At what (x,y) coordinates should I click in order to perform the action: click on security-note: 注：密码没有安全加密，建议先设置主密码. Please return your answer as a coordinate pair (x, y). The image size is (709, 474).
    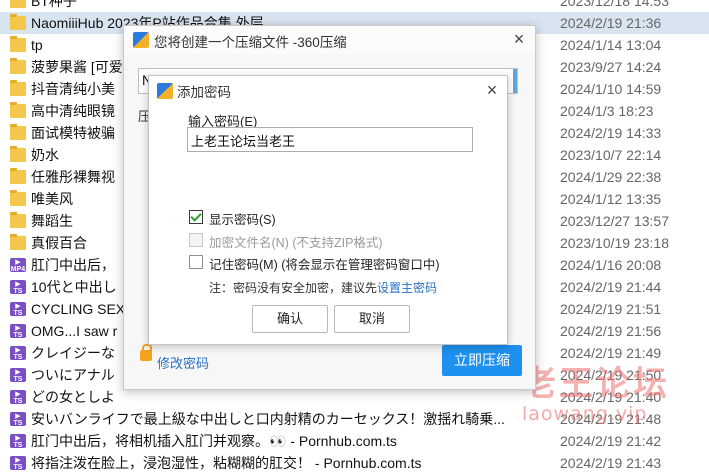
    Looking at the image, I should click on (323, 287).